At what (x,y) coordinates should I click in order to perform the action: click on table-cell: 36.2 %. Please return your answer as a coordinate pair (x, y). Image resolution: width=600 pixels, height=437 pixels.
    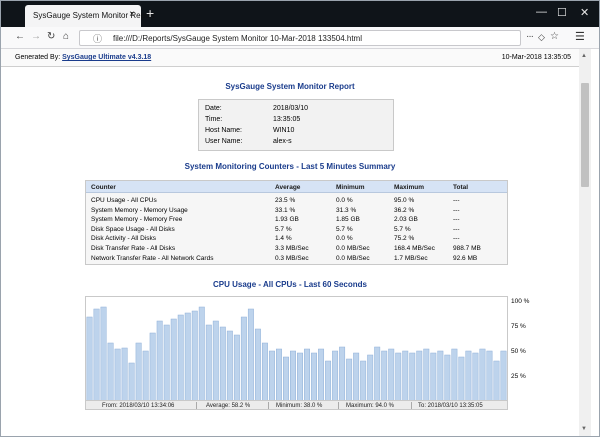
    Looking at the image, I should click on (404, 210).